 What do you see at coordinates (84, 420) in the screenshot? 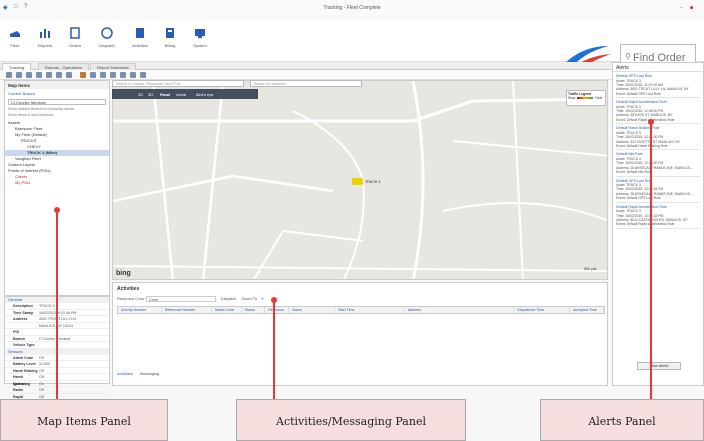
I see `callout-map-items: Map Items Panel` at bounding box center [84, 420].